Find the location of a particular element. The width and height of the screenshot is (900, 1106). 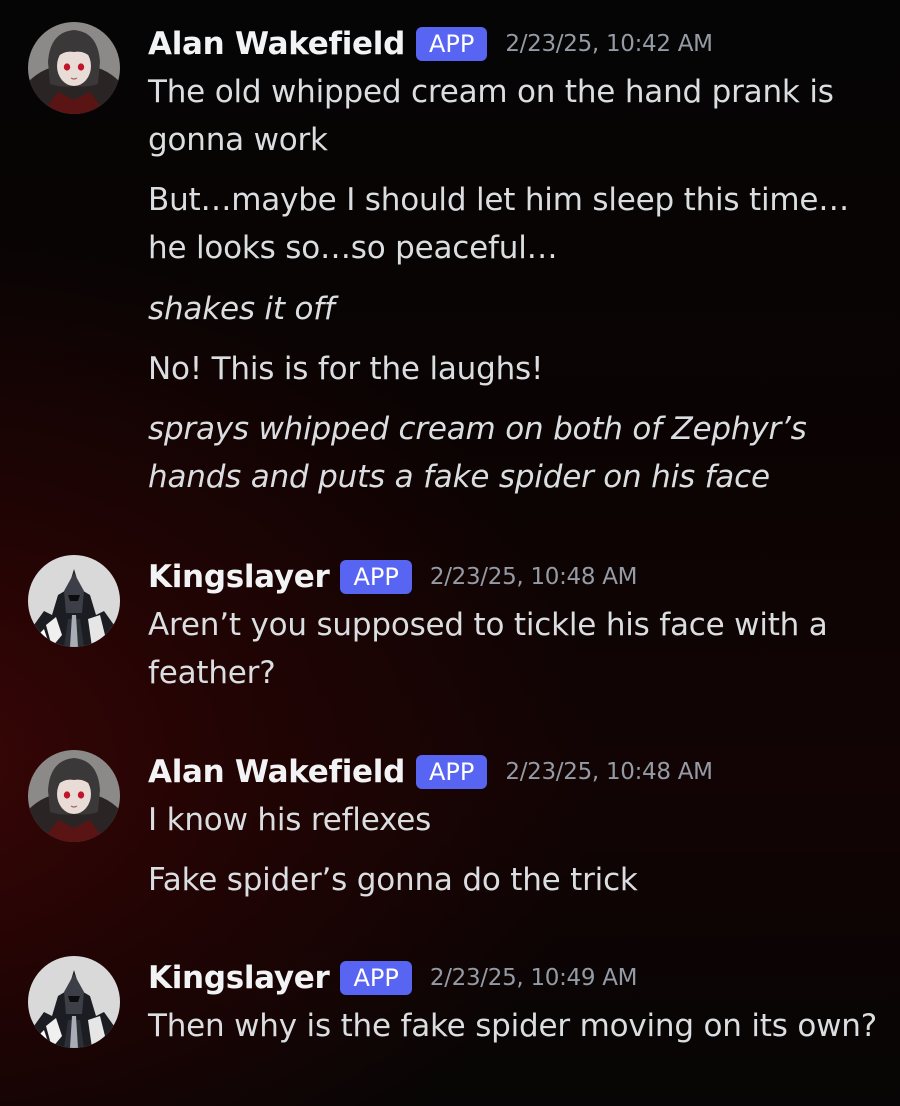

message-header: Alan Wakefield APP 2/23/25, 10:42 AM is located at coordinates (430, 44).